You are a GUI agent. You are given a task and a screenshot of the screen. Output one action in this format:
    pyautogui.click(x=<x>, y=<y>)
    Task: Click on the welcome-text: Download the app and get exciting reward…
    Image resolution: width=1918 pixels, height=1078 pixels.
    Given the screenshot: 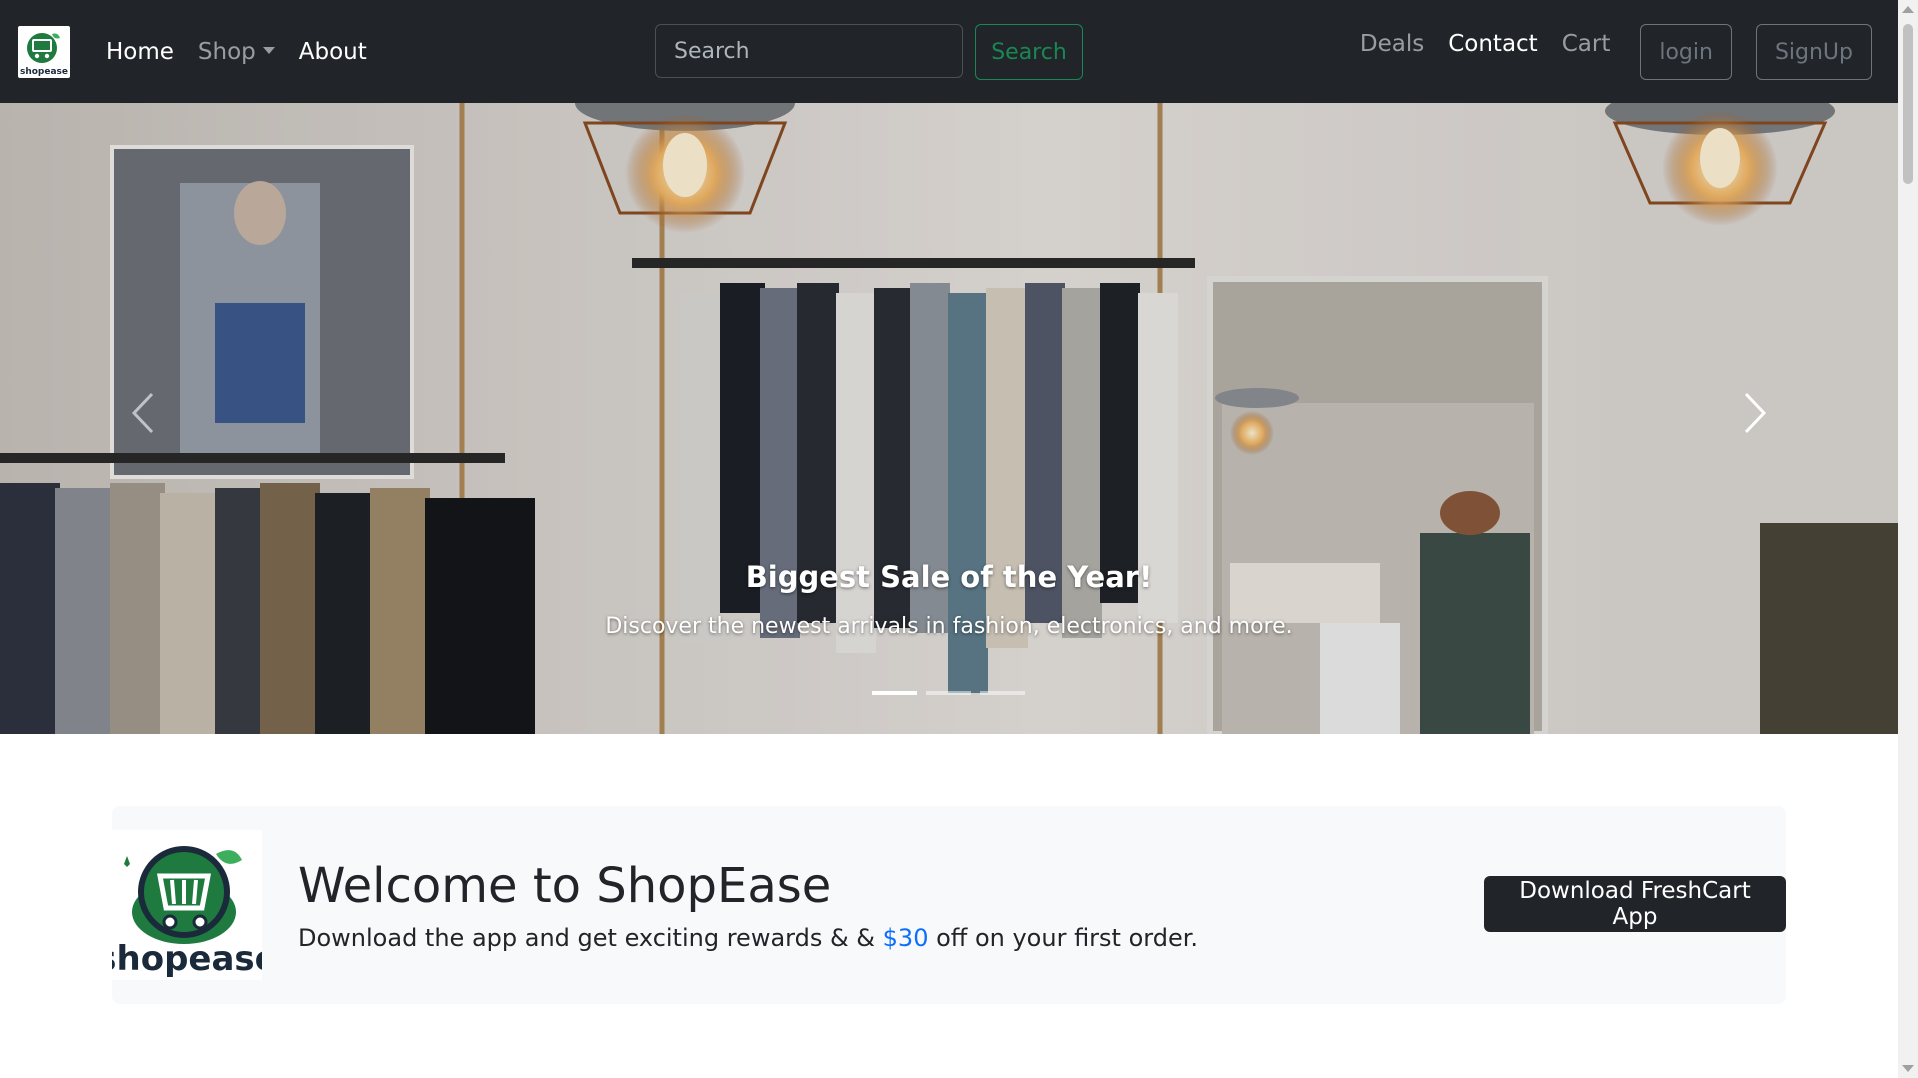 What is the action you would take?
    pyautogui.click(x=748, y=938)
    